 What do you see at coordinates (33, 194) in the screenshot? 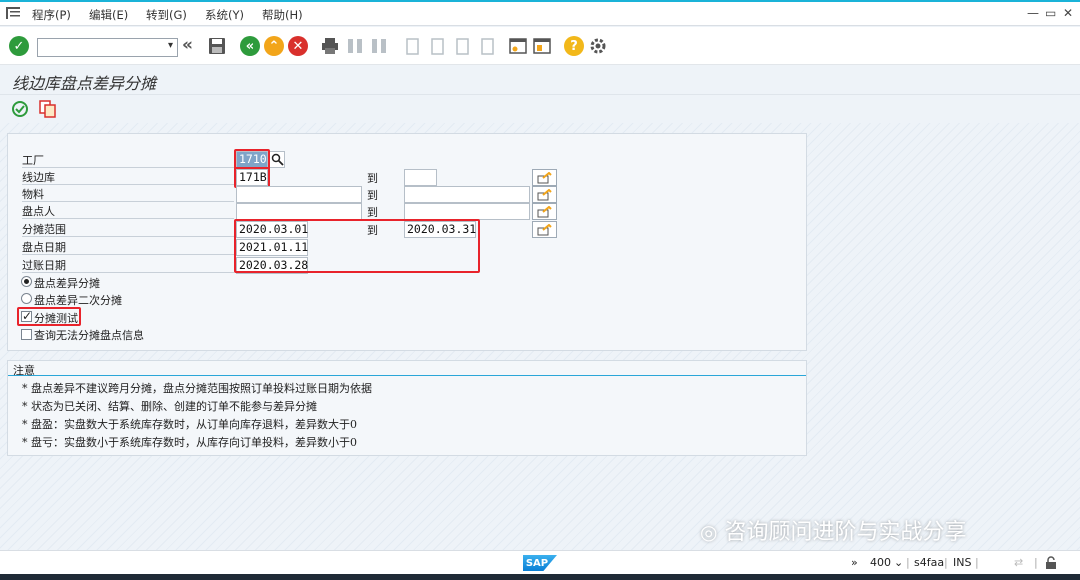
I see `material-label: 物料` at bounding box center [33, 194].